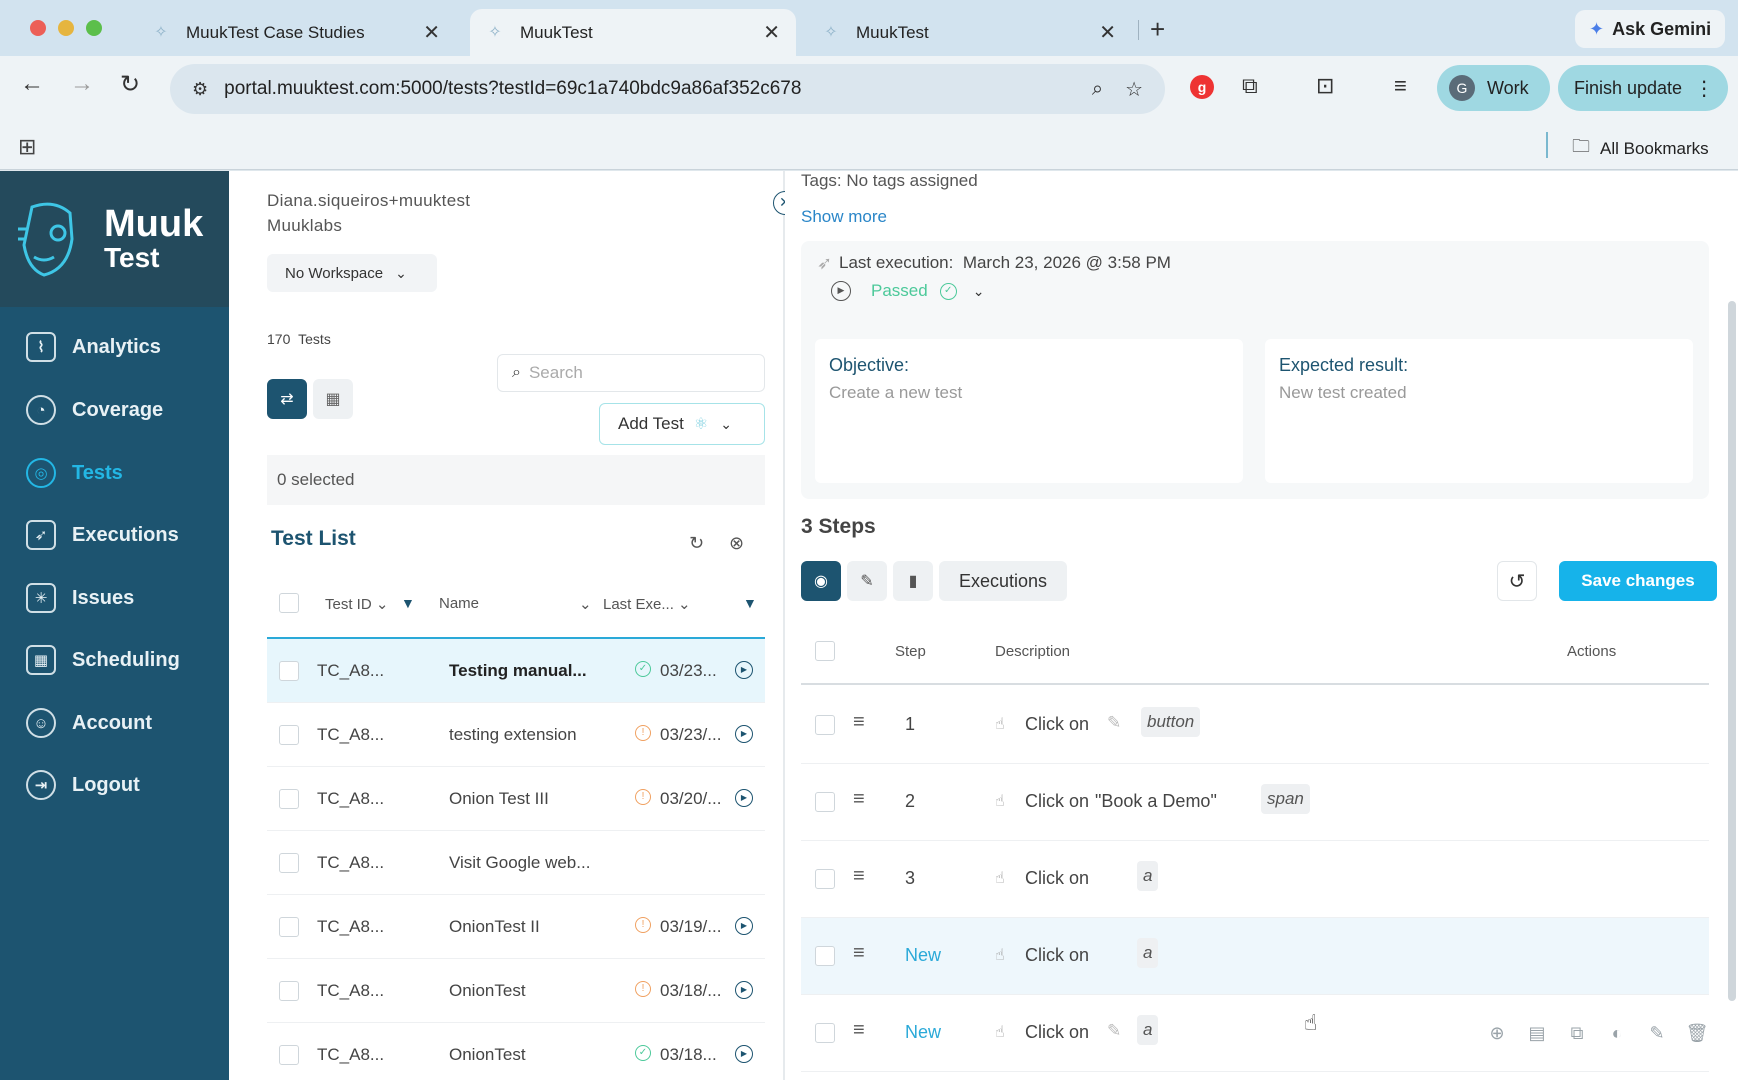  I want to click on edit-icon: ✎, so click(1657, 1033).